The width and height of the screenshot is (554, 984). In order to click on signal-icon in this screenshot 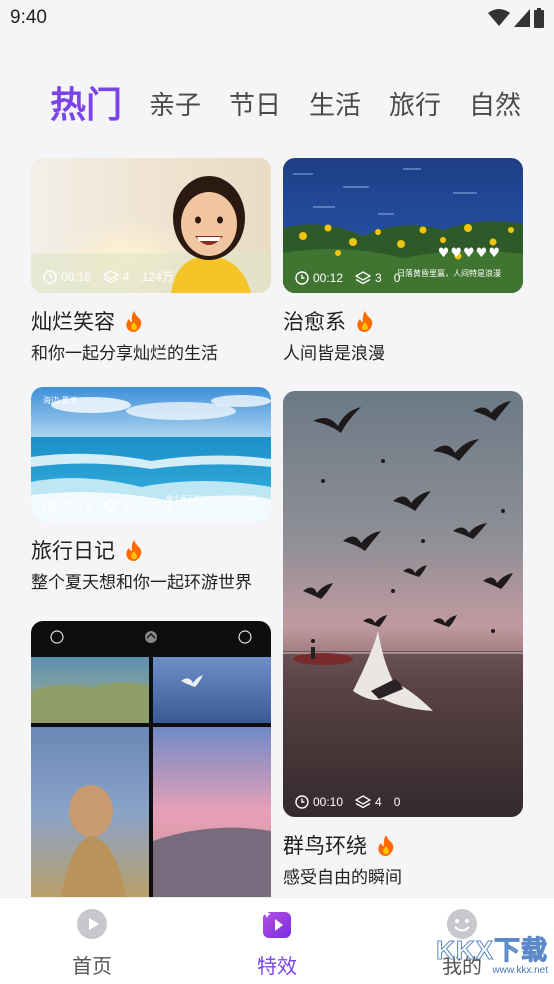, I will do `click(522, 18)`.